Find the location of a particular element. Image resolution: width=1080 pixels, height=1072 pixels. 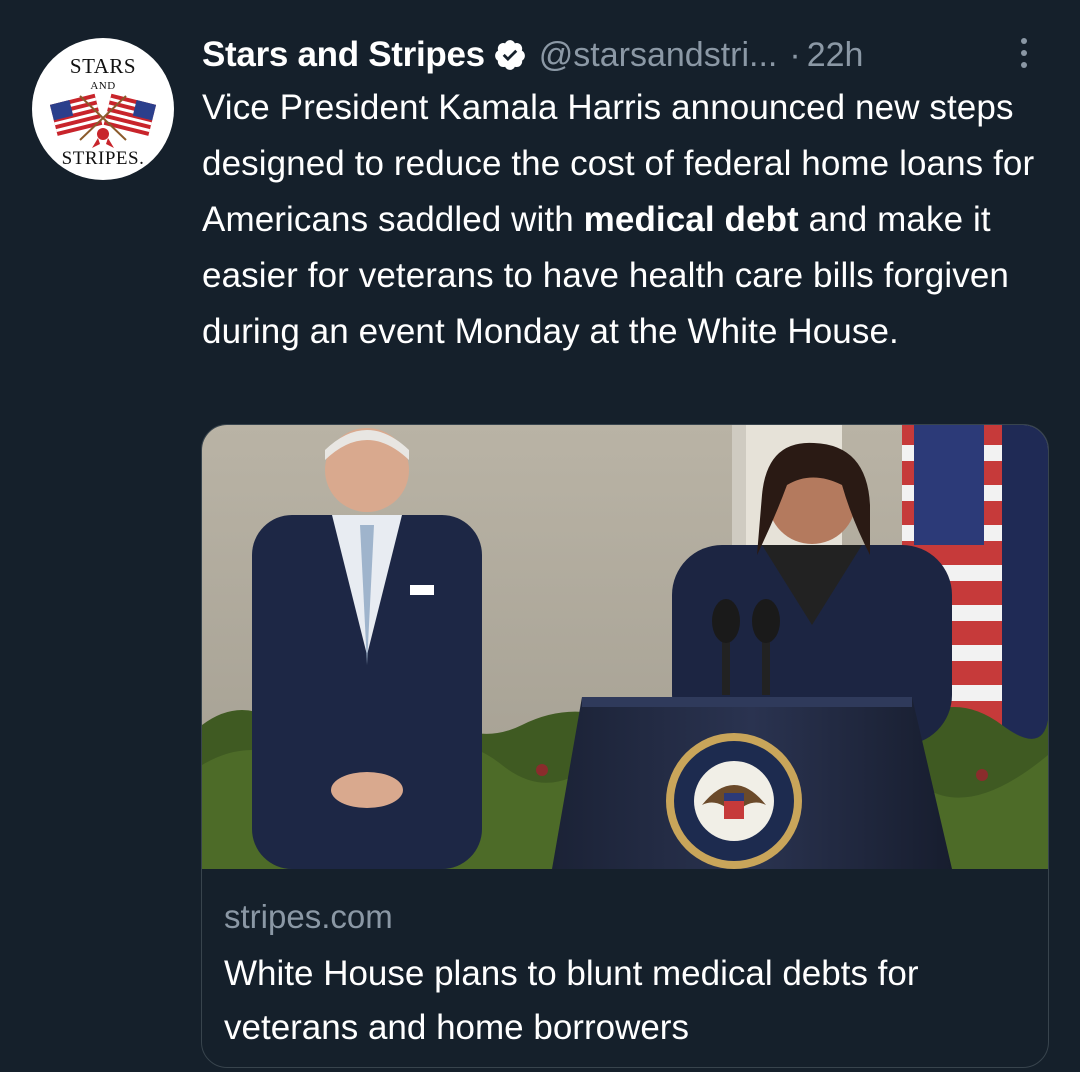

verified-badge-icon is located at coordinates (509, 55).